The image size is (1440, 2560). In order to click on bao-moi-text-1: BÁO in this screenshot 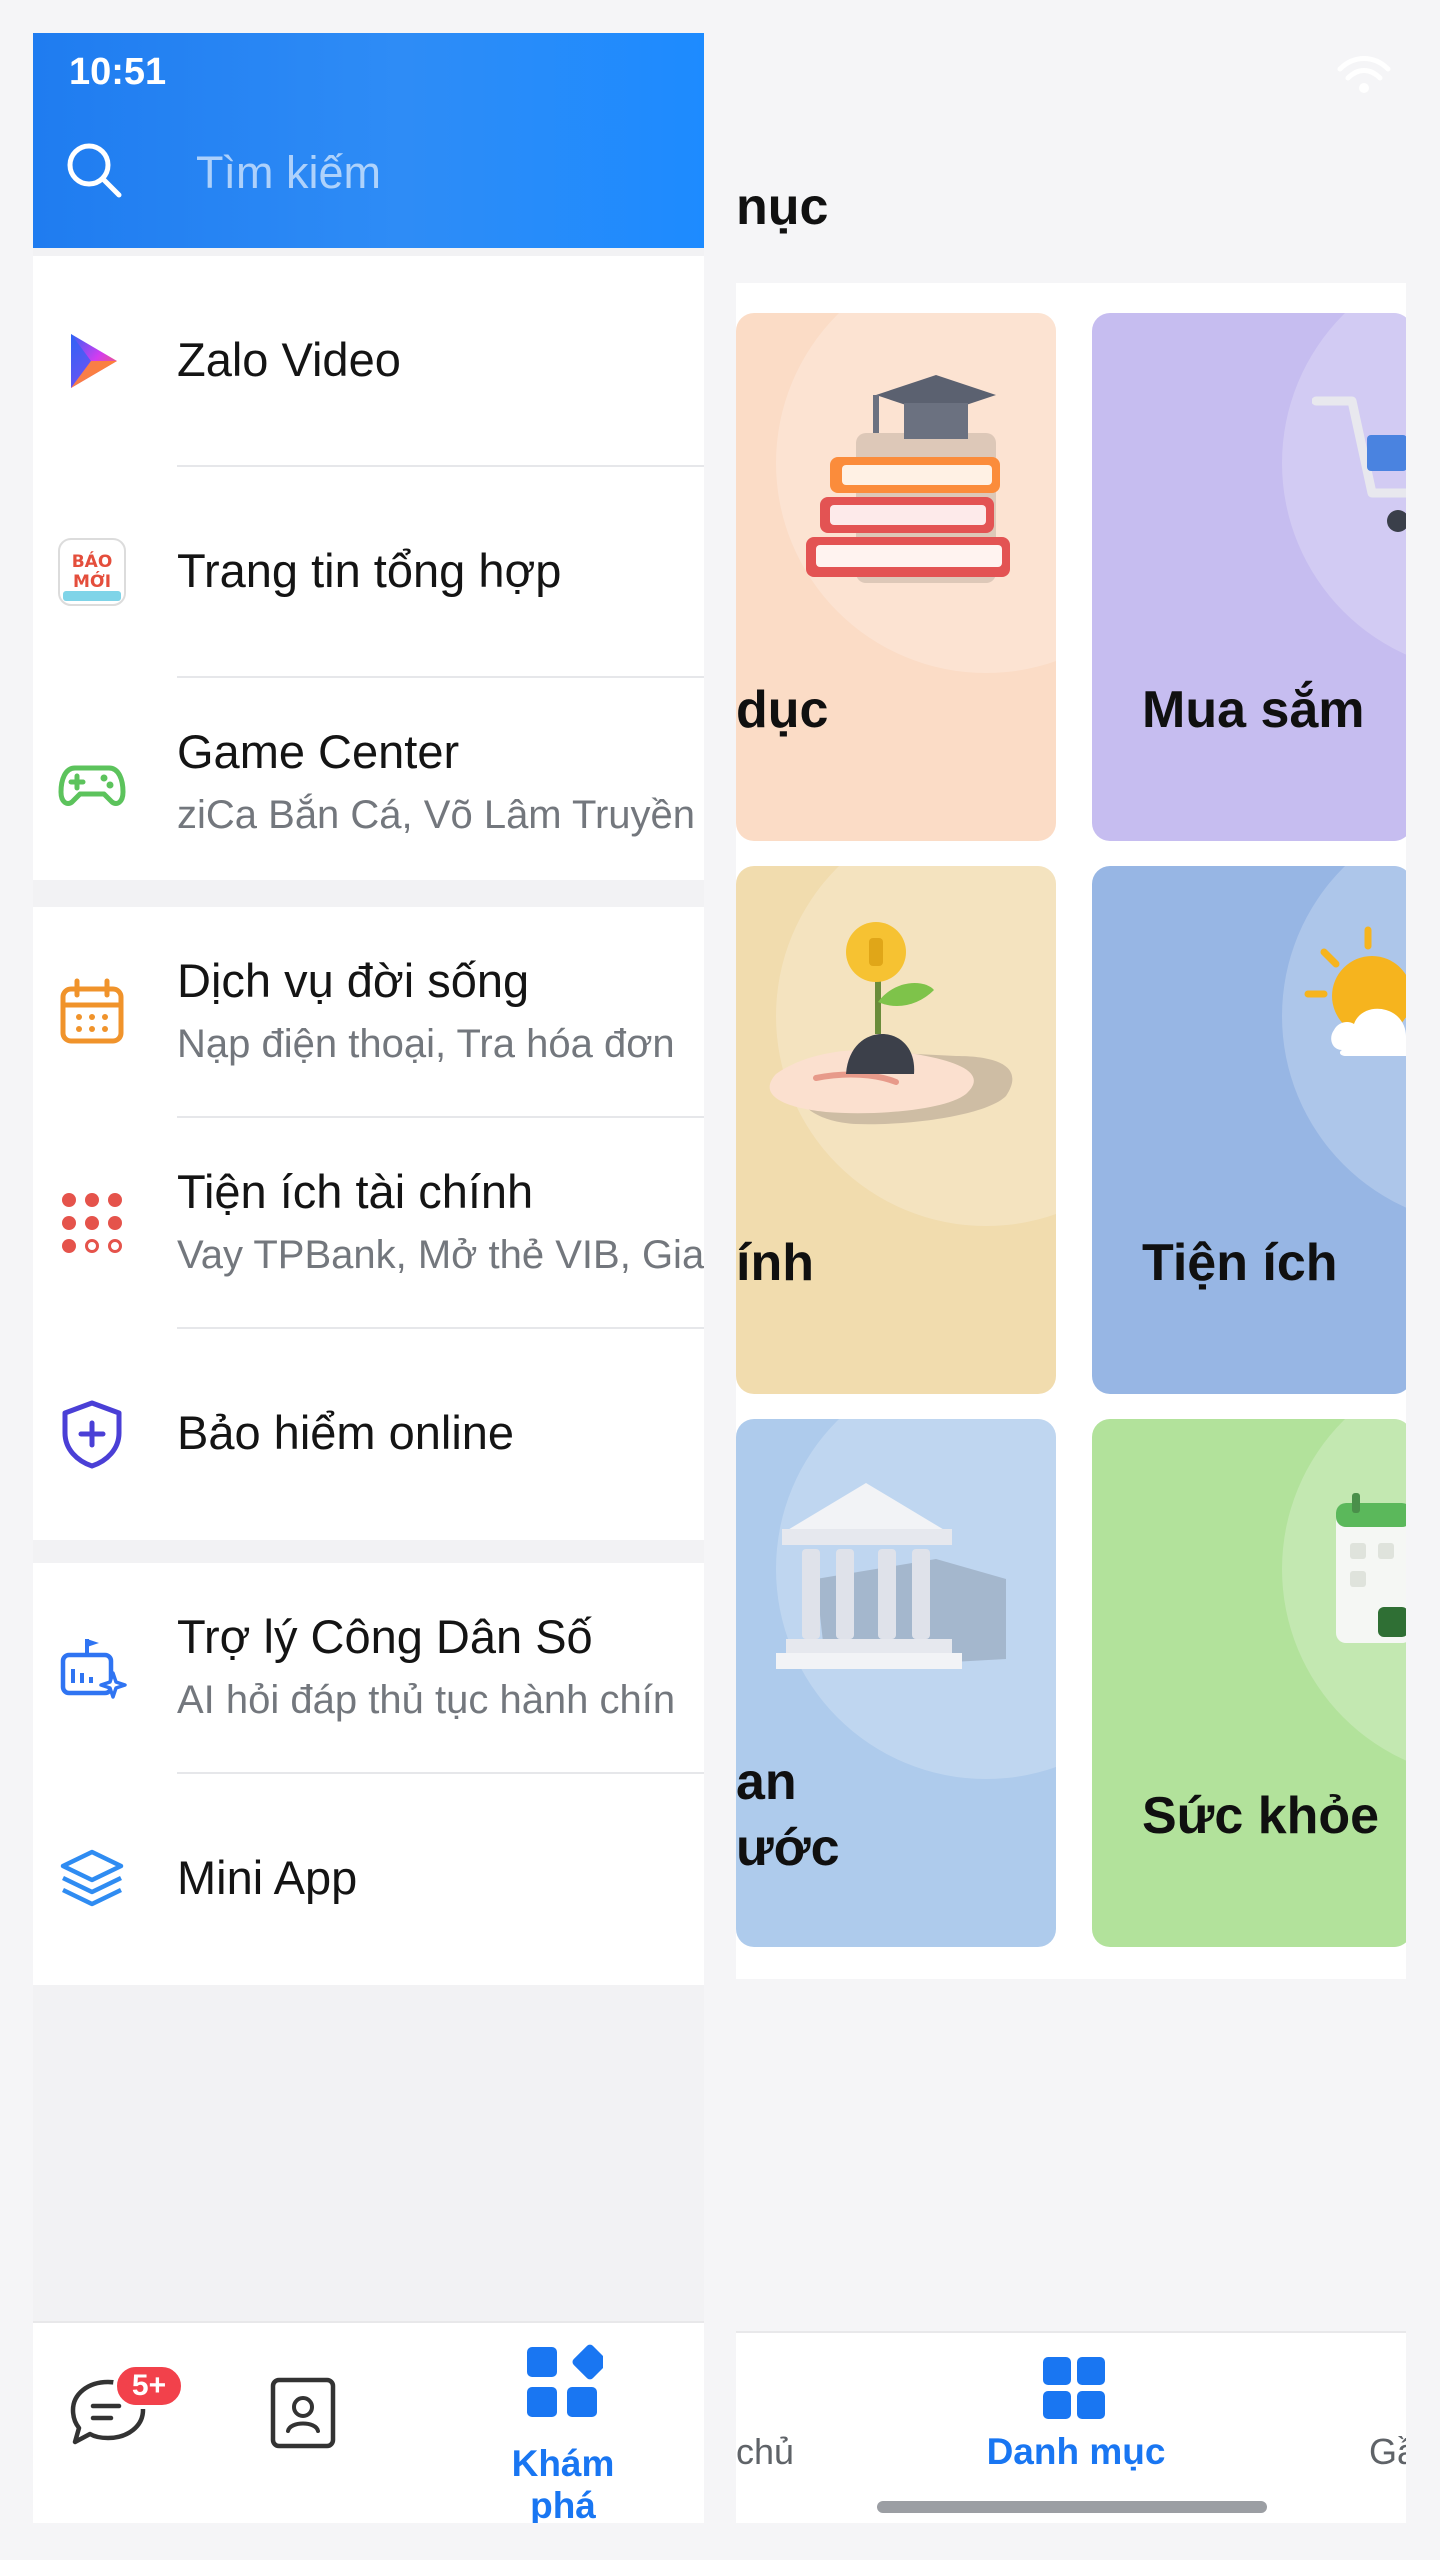, I will do `click(92, 561)`.